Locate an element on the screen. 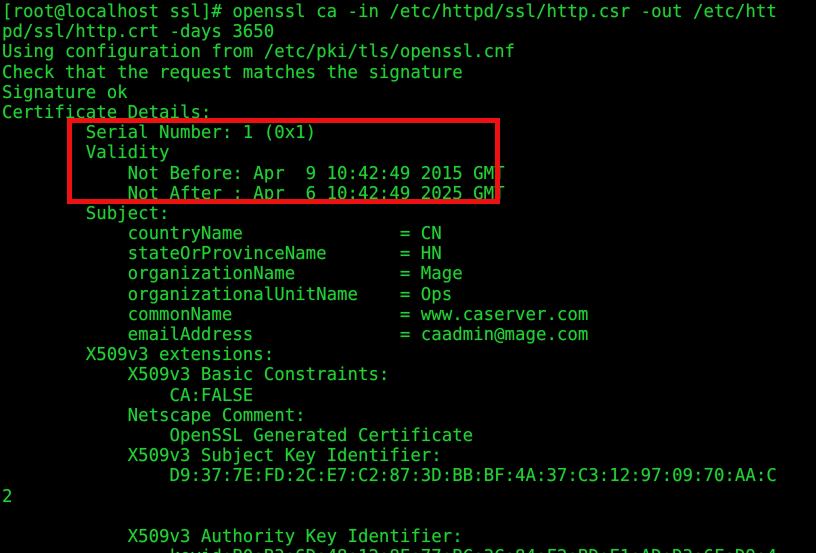 The image size is (816, 553). terminal-line-state-name: stateOrProvinceName = HN is located at coordinates (222, 254).